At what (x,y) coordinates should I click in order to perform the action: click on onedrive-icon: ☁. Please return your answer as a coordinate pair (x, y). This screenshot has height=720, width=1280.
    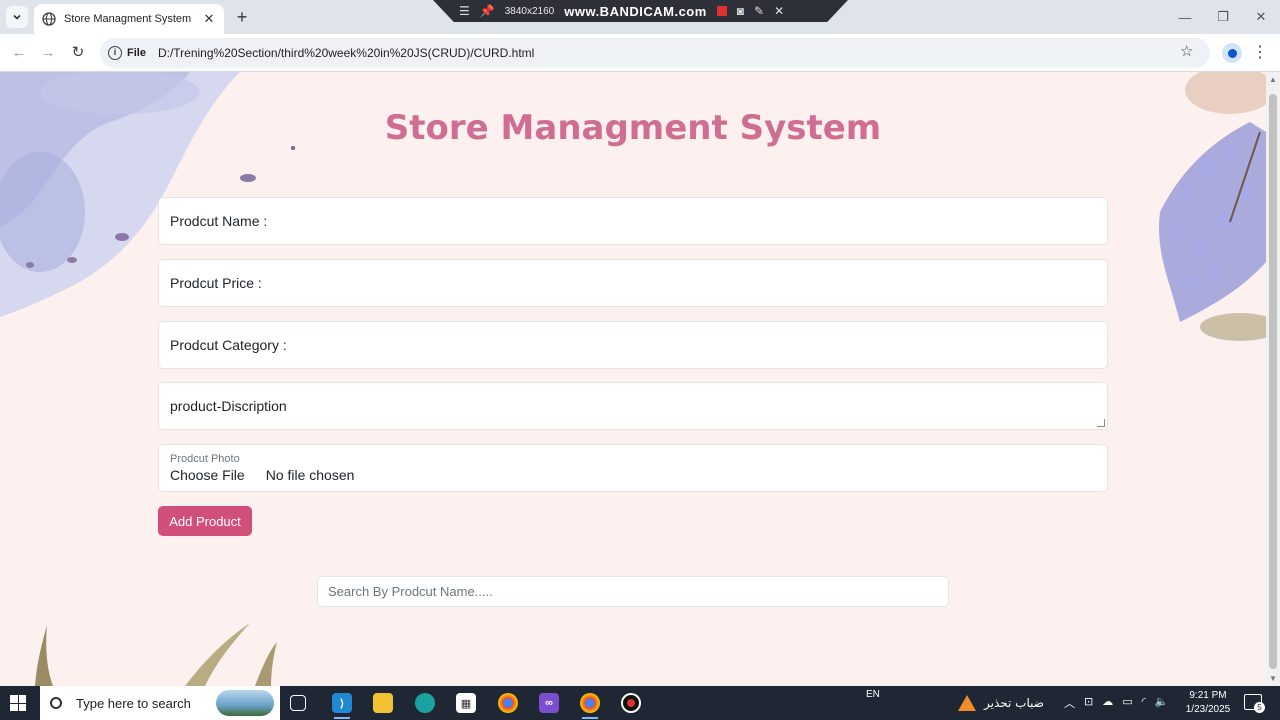
    Looking at the image, I should click on (1107, 703).